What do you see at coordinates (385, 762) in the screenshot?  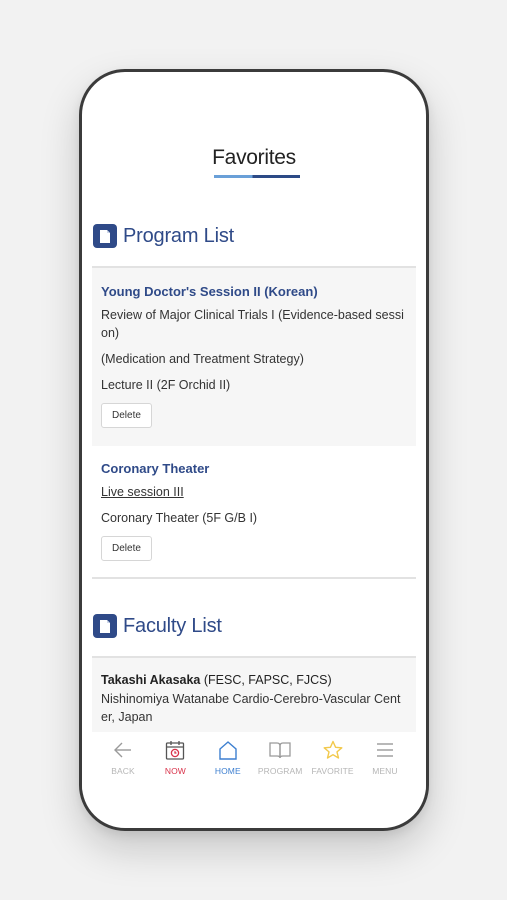 I see `tab-menu: MENU` at bounding box center [385, 762].